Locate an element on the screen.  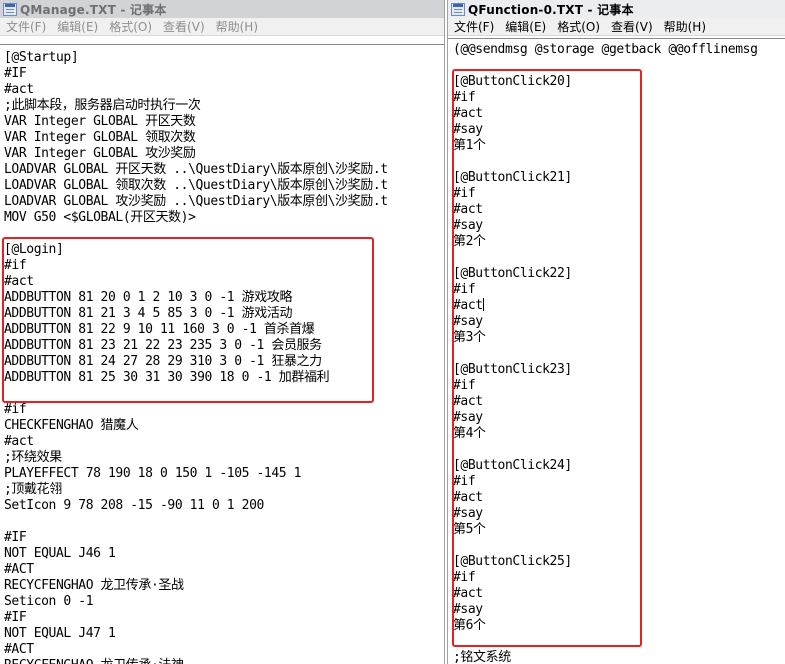
code-line: NOT EQUAL J46 1 is located at coordinates (60, 553).